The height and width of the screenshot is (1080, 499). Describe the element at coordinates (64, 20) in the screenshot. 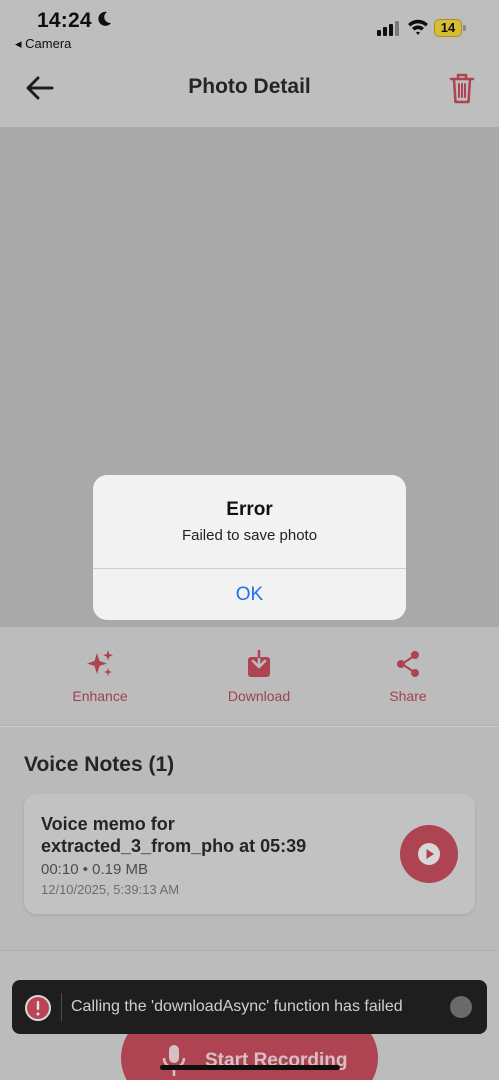

I see `status-time: 14:24` at that location.